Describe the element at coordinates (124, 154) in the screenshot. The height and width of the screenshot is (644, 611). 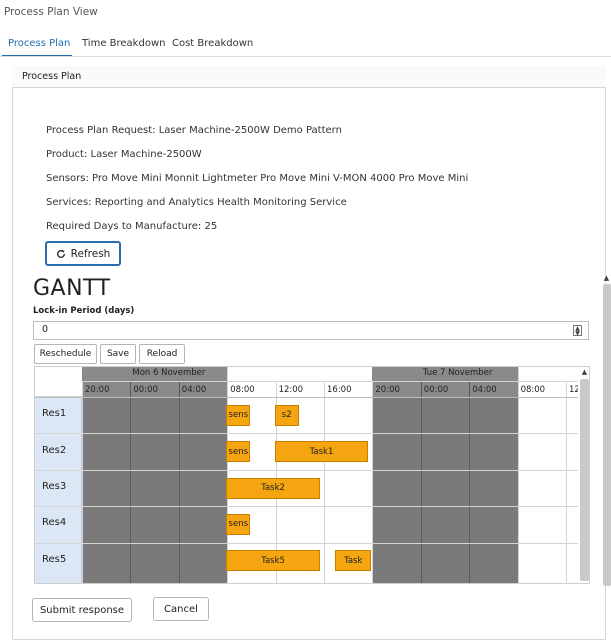
I see `product-text: Product: Laser Machine-2500W` at that location.